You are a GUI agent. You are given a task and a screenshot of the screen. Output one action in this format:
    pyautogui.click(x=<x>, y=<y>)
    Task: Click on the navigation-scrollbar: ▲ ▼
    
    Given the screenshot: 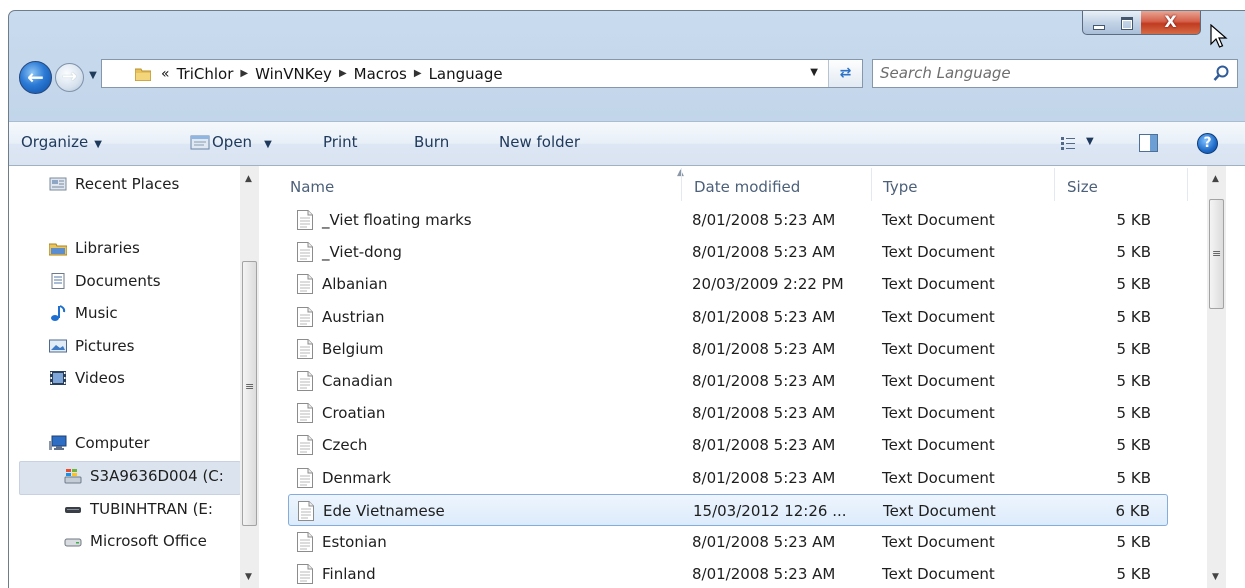 What is the action you would take?
    pyautogui.click(x=249, y=377)
    